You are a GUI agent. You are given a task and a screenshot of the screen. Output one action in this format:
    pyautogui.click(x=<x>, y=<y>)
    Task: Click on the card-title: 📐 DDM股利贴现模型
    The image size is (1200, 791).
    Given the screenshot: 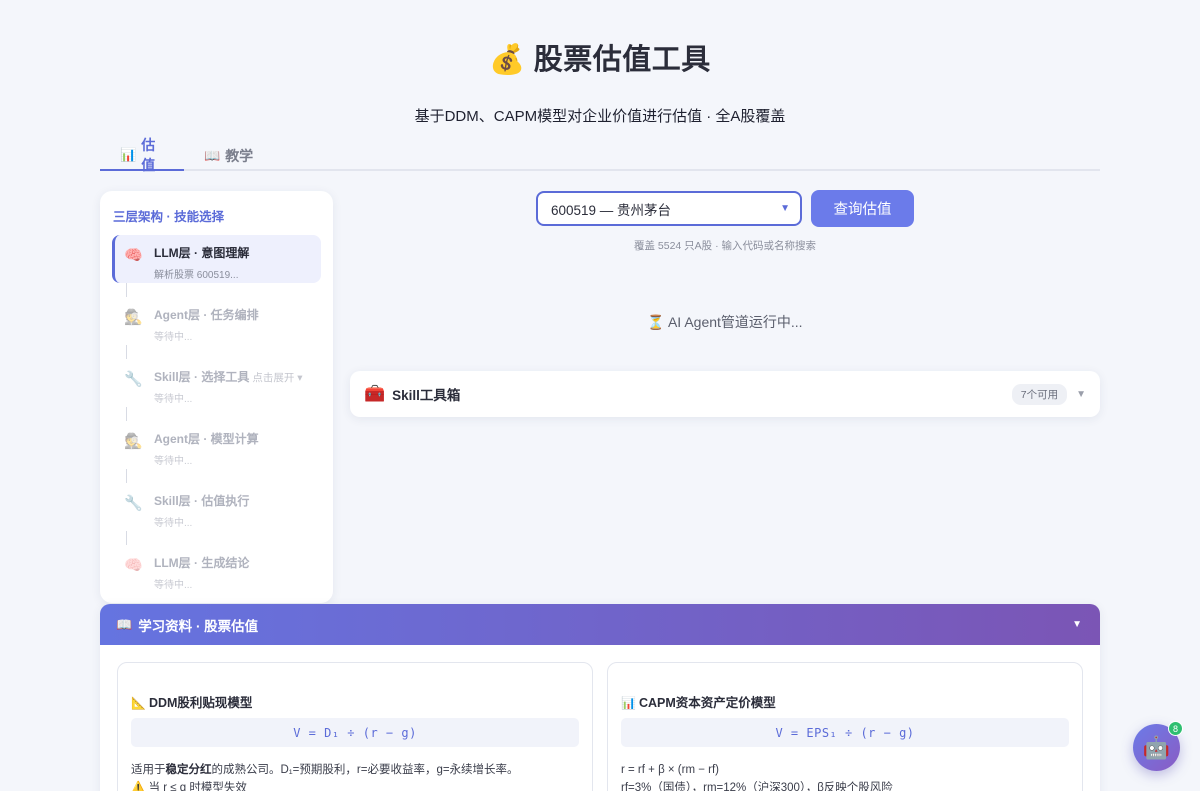 What is the action you would take?
    pyautogui.click(x=355, y=701)
    